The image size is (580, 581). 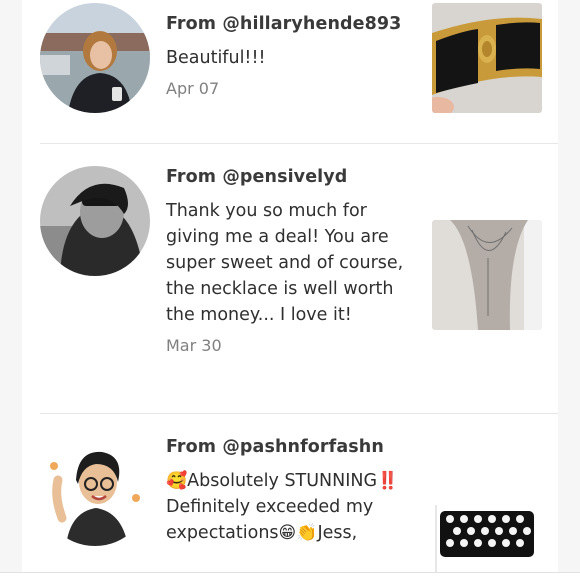 What do you see at coordinates (337, 533) in the screenshot?
I see `review-text-part: Jess,` at bounding box center [337, 533].